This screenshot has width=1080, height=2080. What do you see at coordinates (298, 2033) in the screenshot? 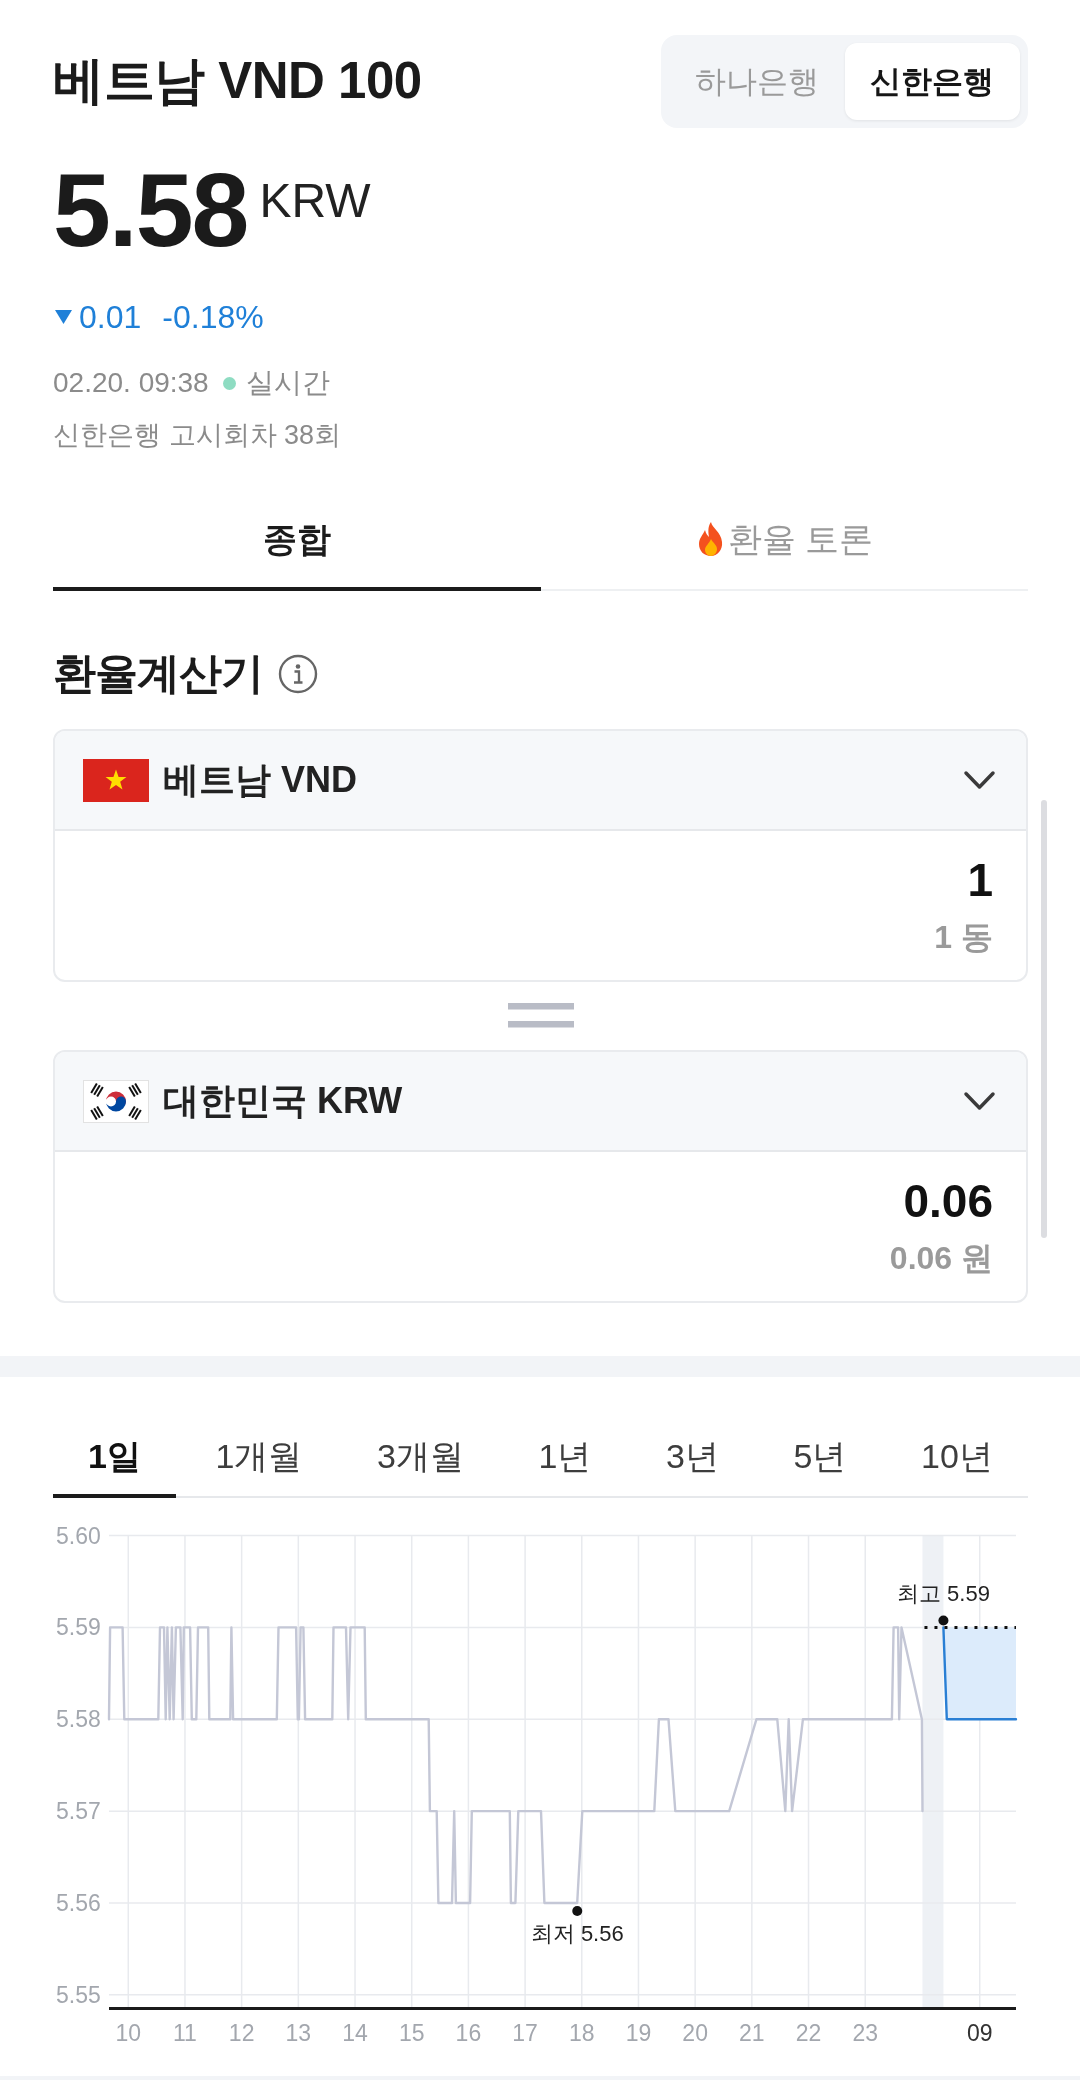
I see `x-axis-label: 13` at bounding box center [298, 2033].